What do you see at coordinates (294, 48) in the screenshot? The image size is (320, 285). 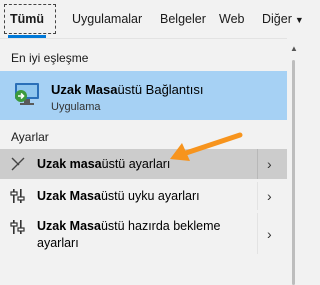 I see `scroll-up-icon: ▲` at bounding box center [294, 48].